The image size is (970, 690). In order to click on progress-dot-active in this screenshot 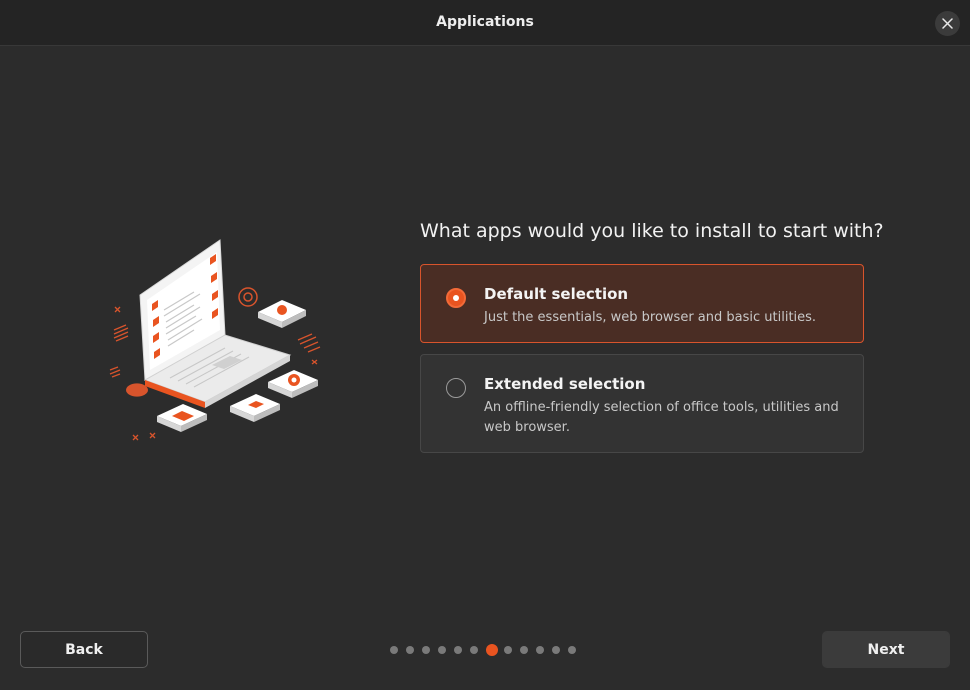, I will do `click(492, 650)`.